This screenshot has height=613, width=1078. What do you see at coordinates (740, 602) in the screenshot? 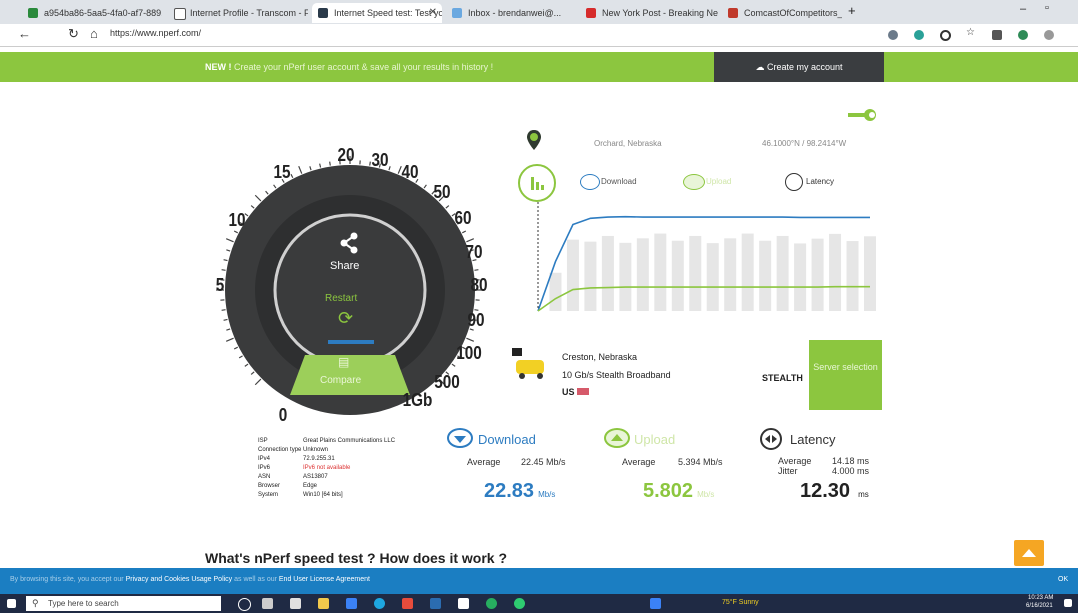
I see `weather-widget: 75°F Sunny` at bounding box center [740, 602].